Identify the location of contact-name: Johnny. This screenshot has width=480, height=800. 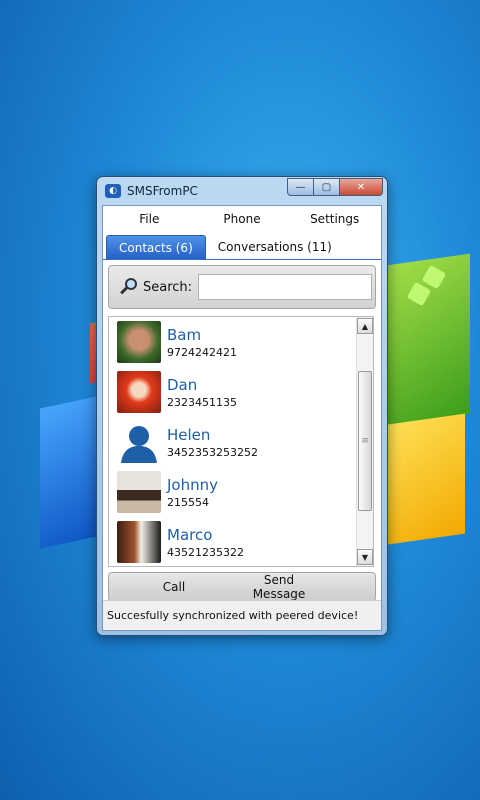
(192, 484).